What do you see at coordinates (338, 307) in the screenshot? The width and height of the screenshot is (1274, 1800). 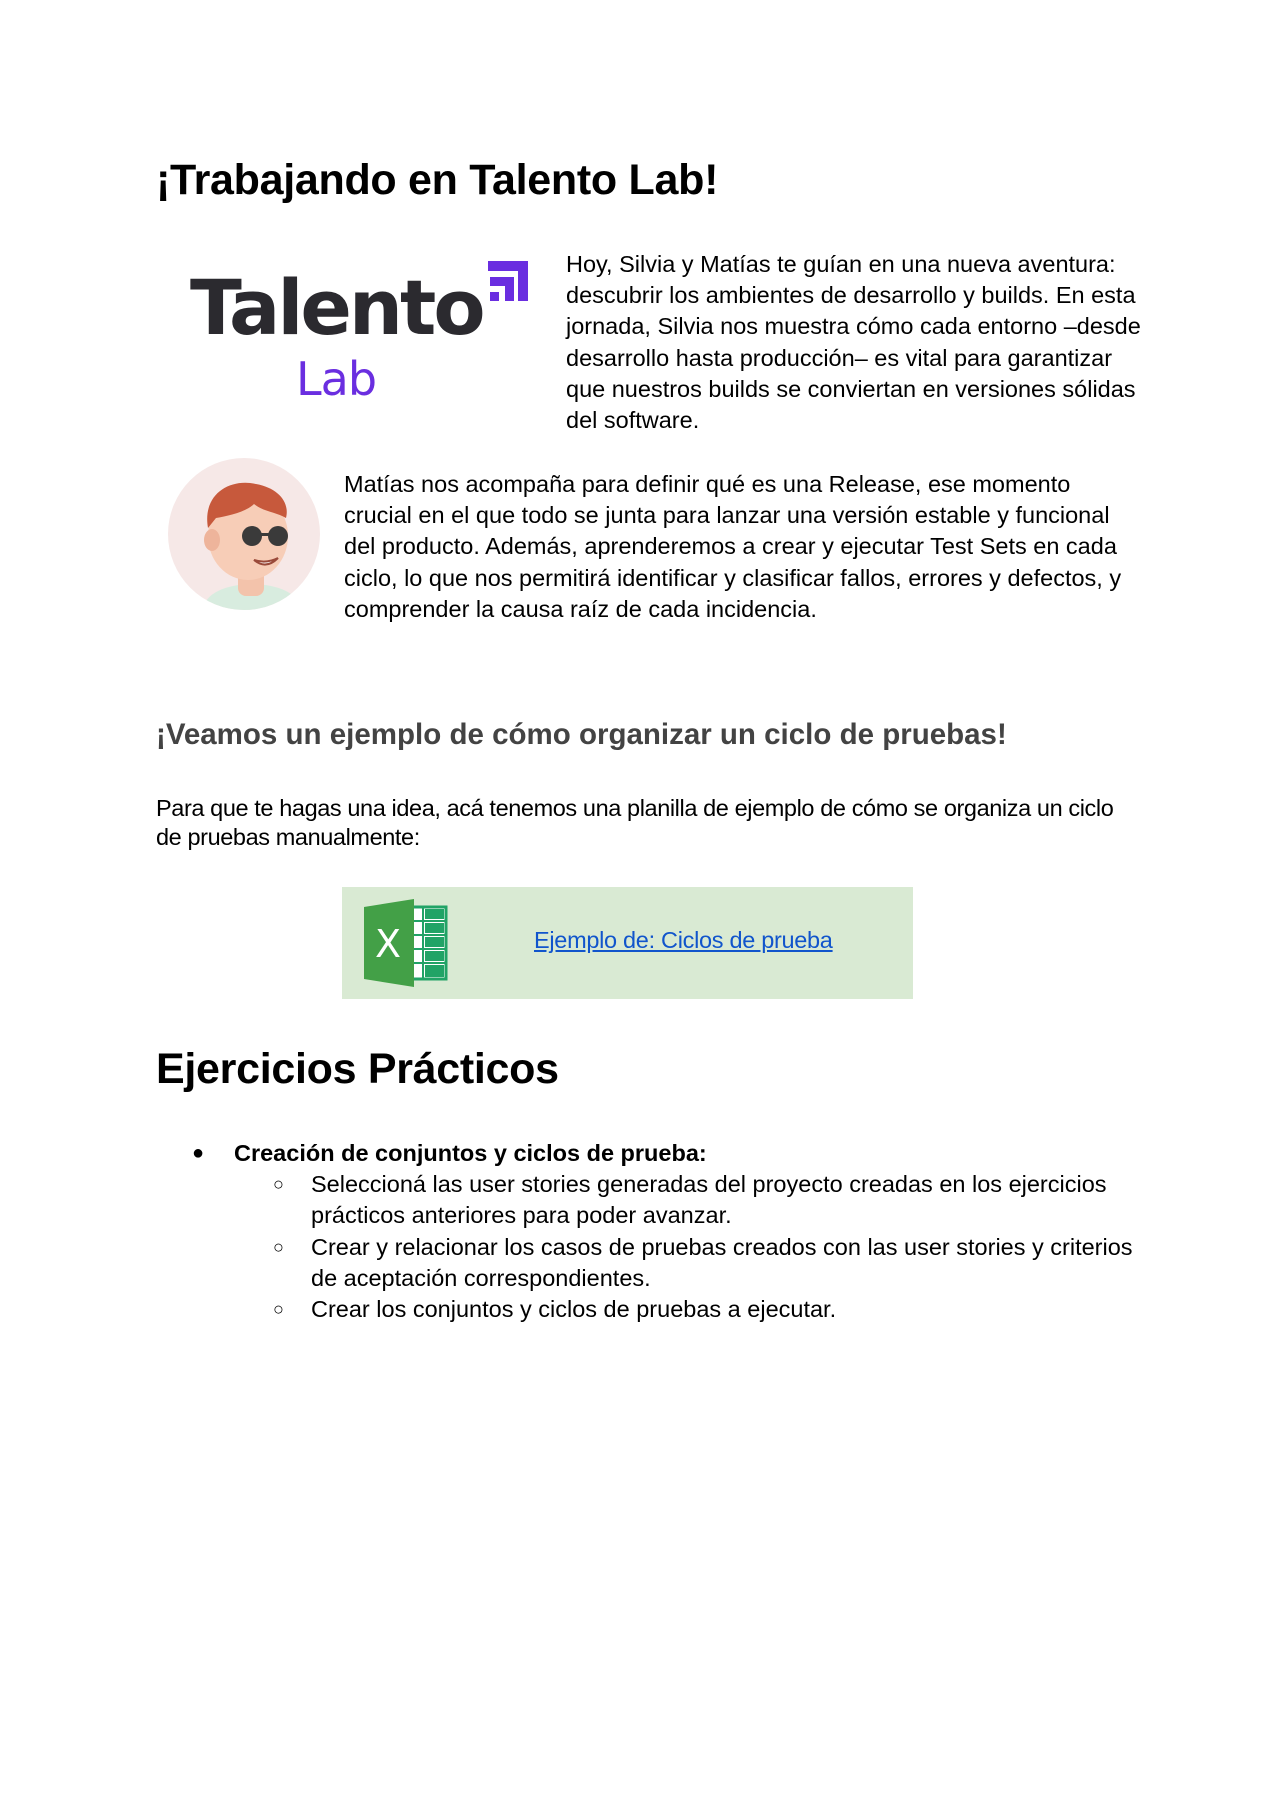 I see `logo-word: Talento` at bounding box center [338, 307].